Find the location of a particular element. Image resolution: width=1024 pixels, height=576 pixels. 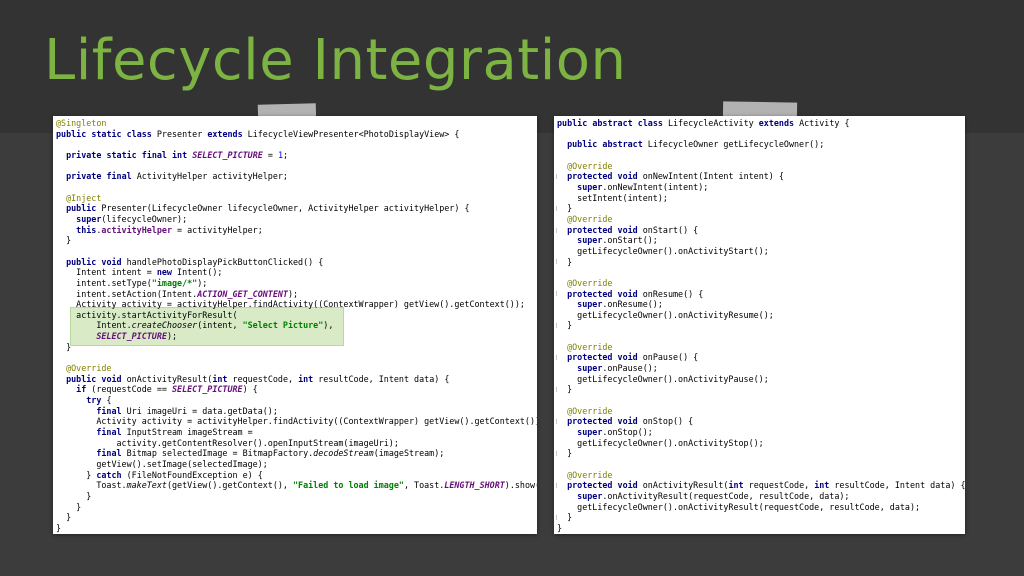

presenter-code-line: Intent intent = new Intent(); is located at coordinates (139, 272).